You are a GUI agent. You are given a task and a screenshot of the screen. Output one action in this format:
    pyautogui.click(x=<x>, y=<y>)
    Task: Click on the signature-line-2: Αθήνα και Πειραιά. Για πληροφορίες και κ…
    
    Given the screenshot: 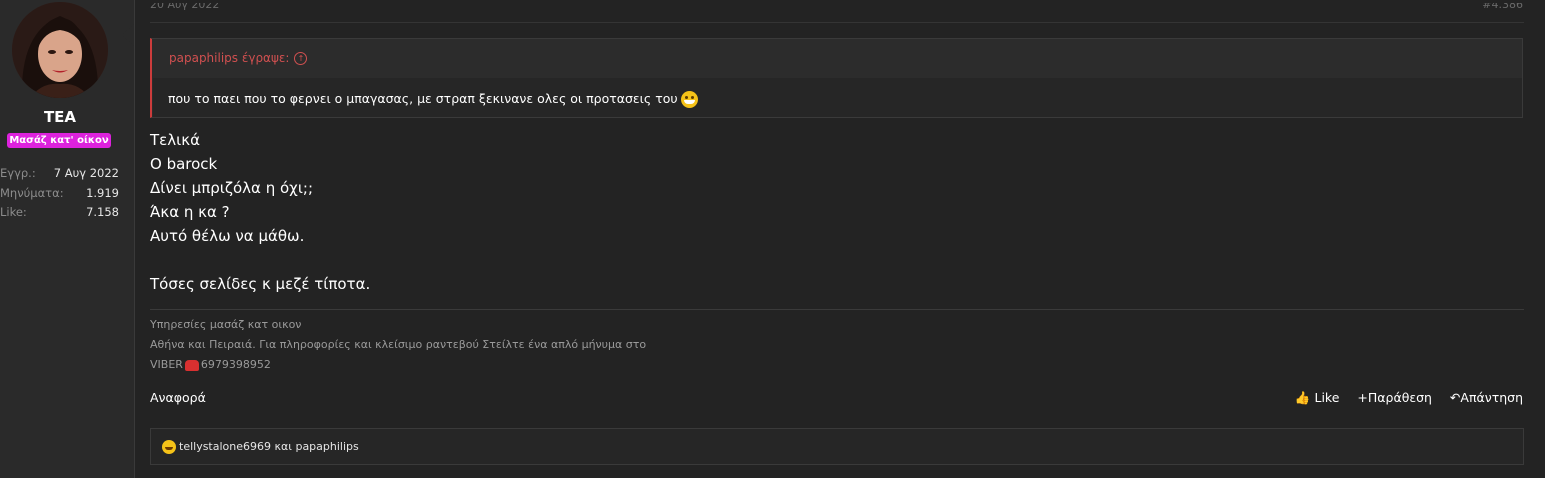 What is the action you would take?
    pyautogui.click(x=398, y=344)
    